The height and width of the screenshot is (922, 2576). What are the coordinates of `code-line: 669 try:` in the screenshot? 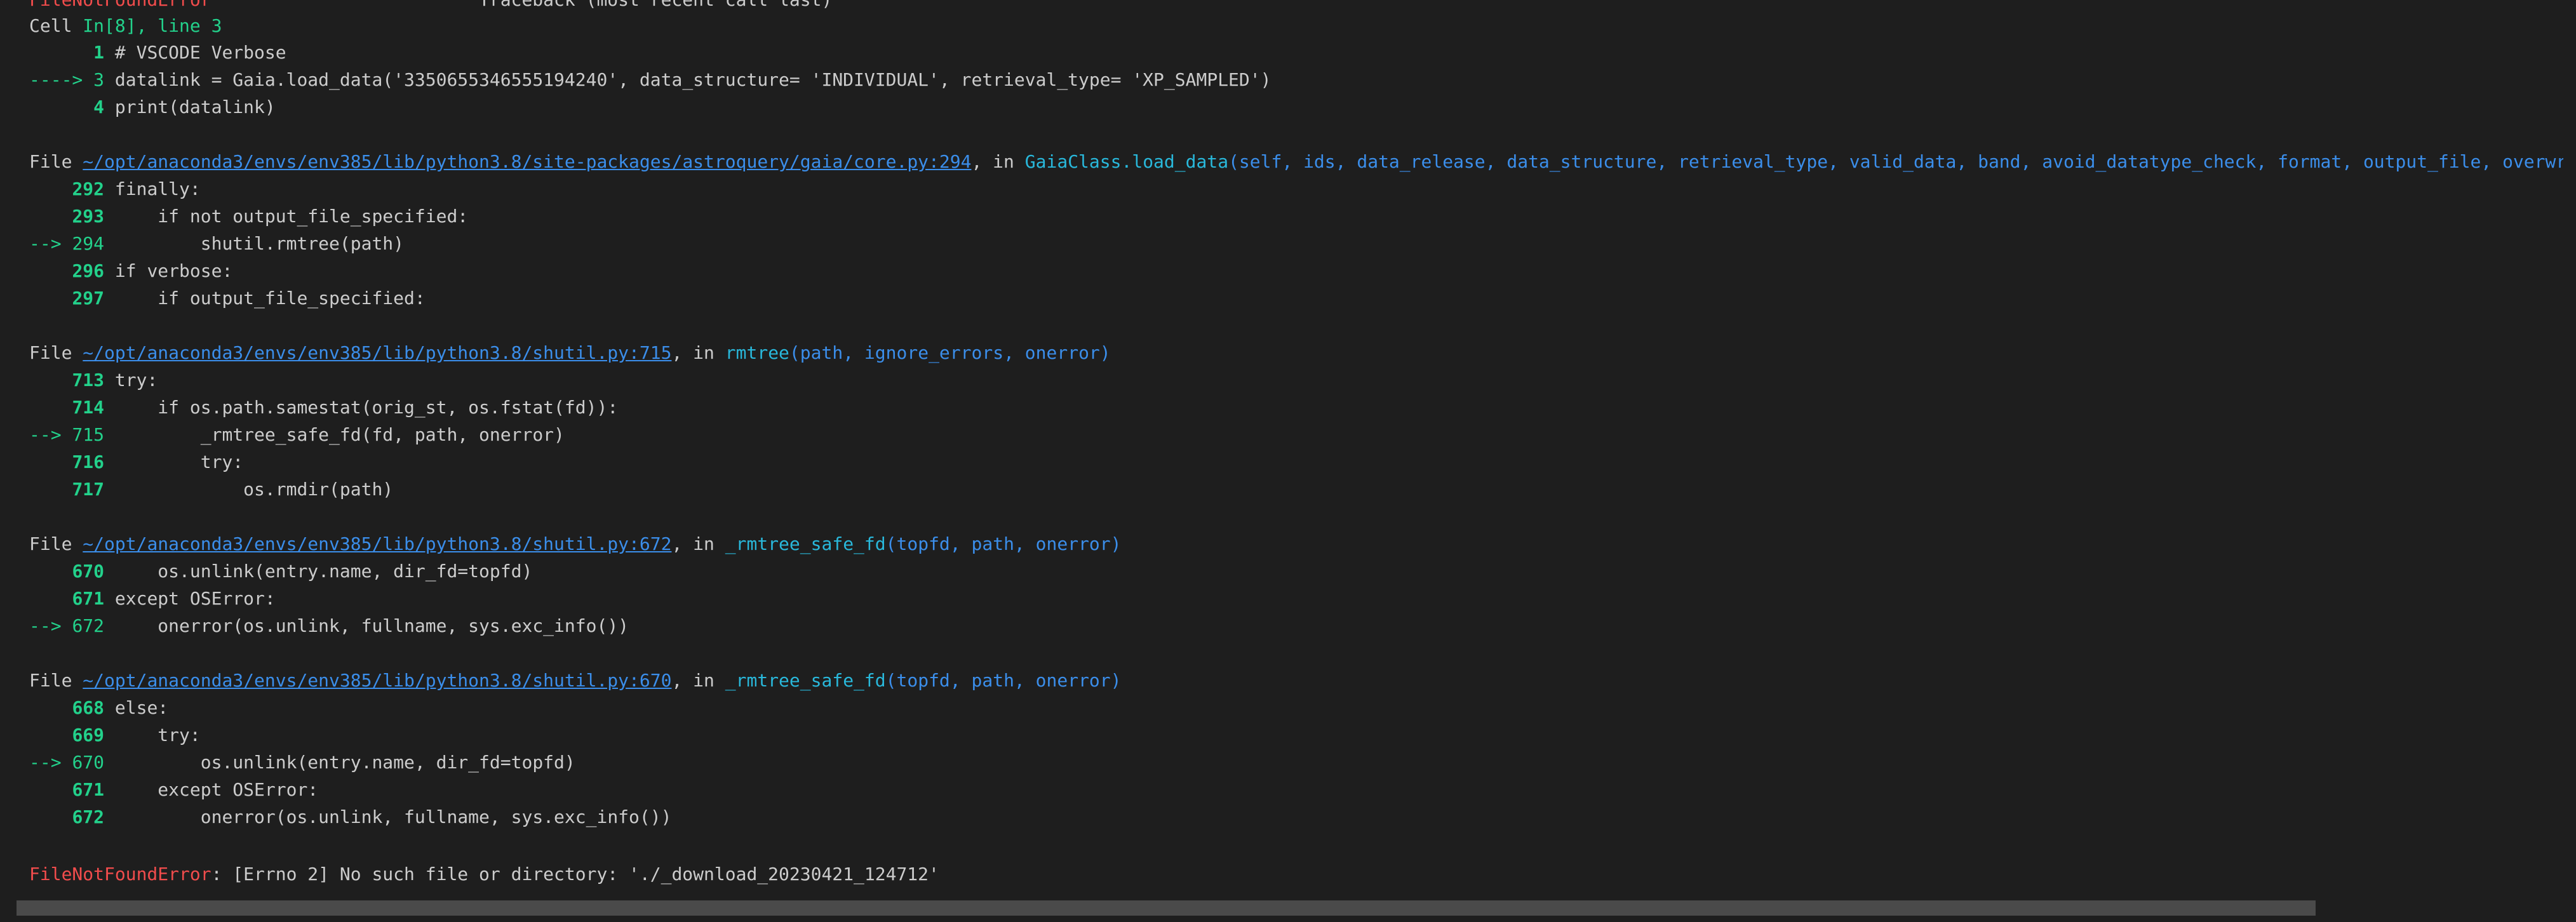 It's located at (115, 735).